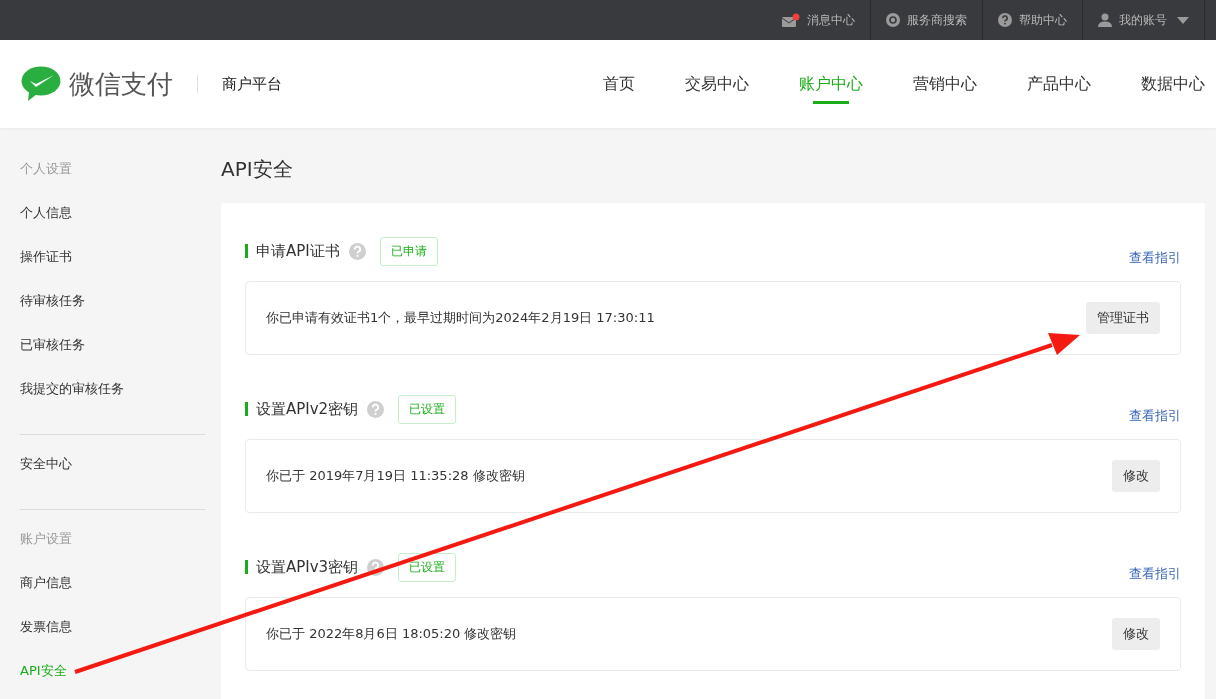 The width and height of the screenshot is (1216, 699). What do you see at coordinates (46, 539) in the screenshot?
I see `sidebar-heading: 账户设置` at bounding box center [46, 539].